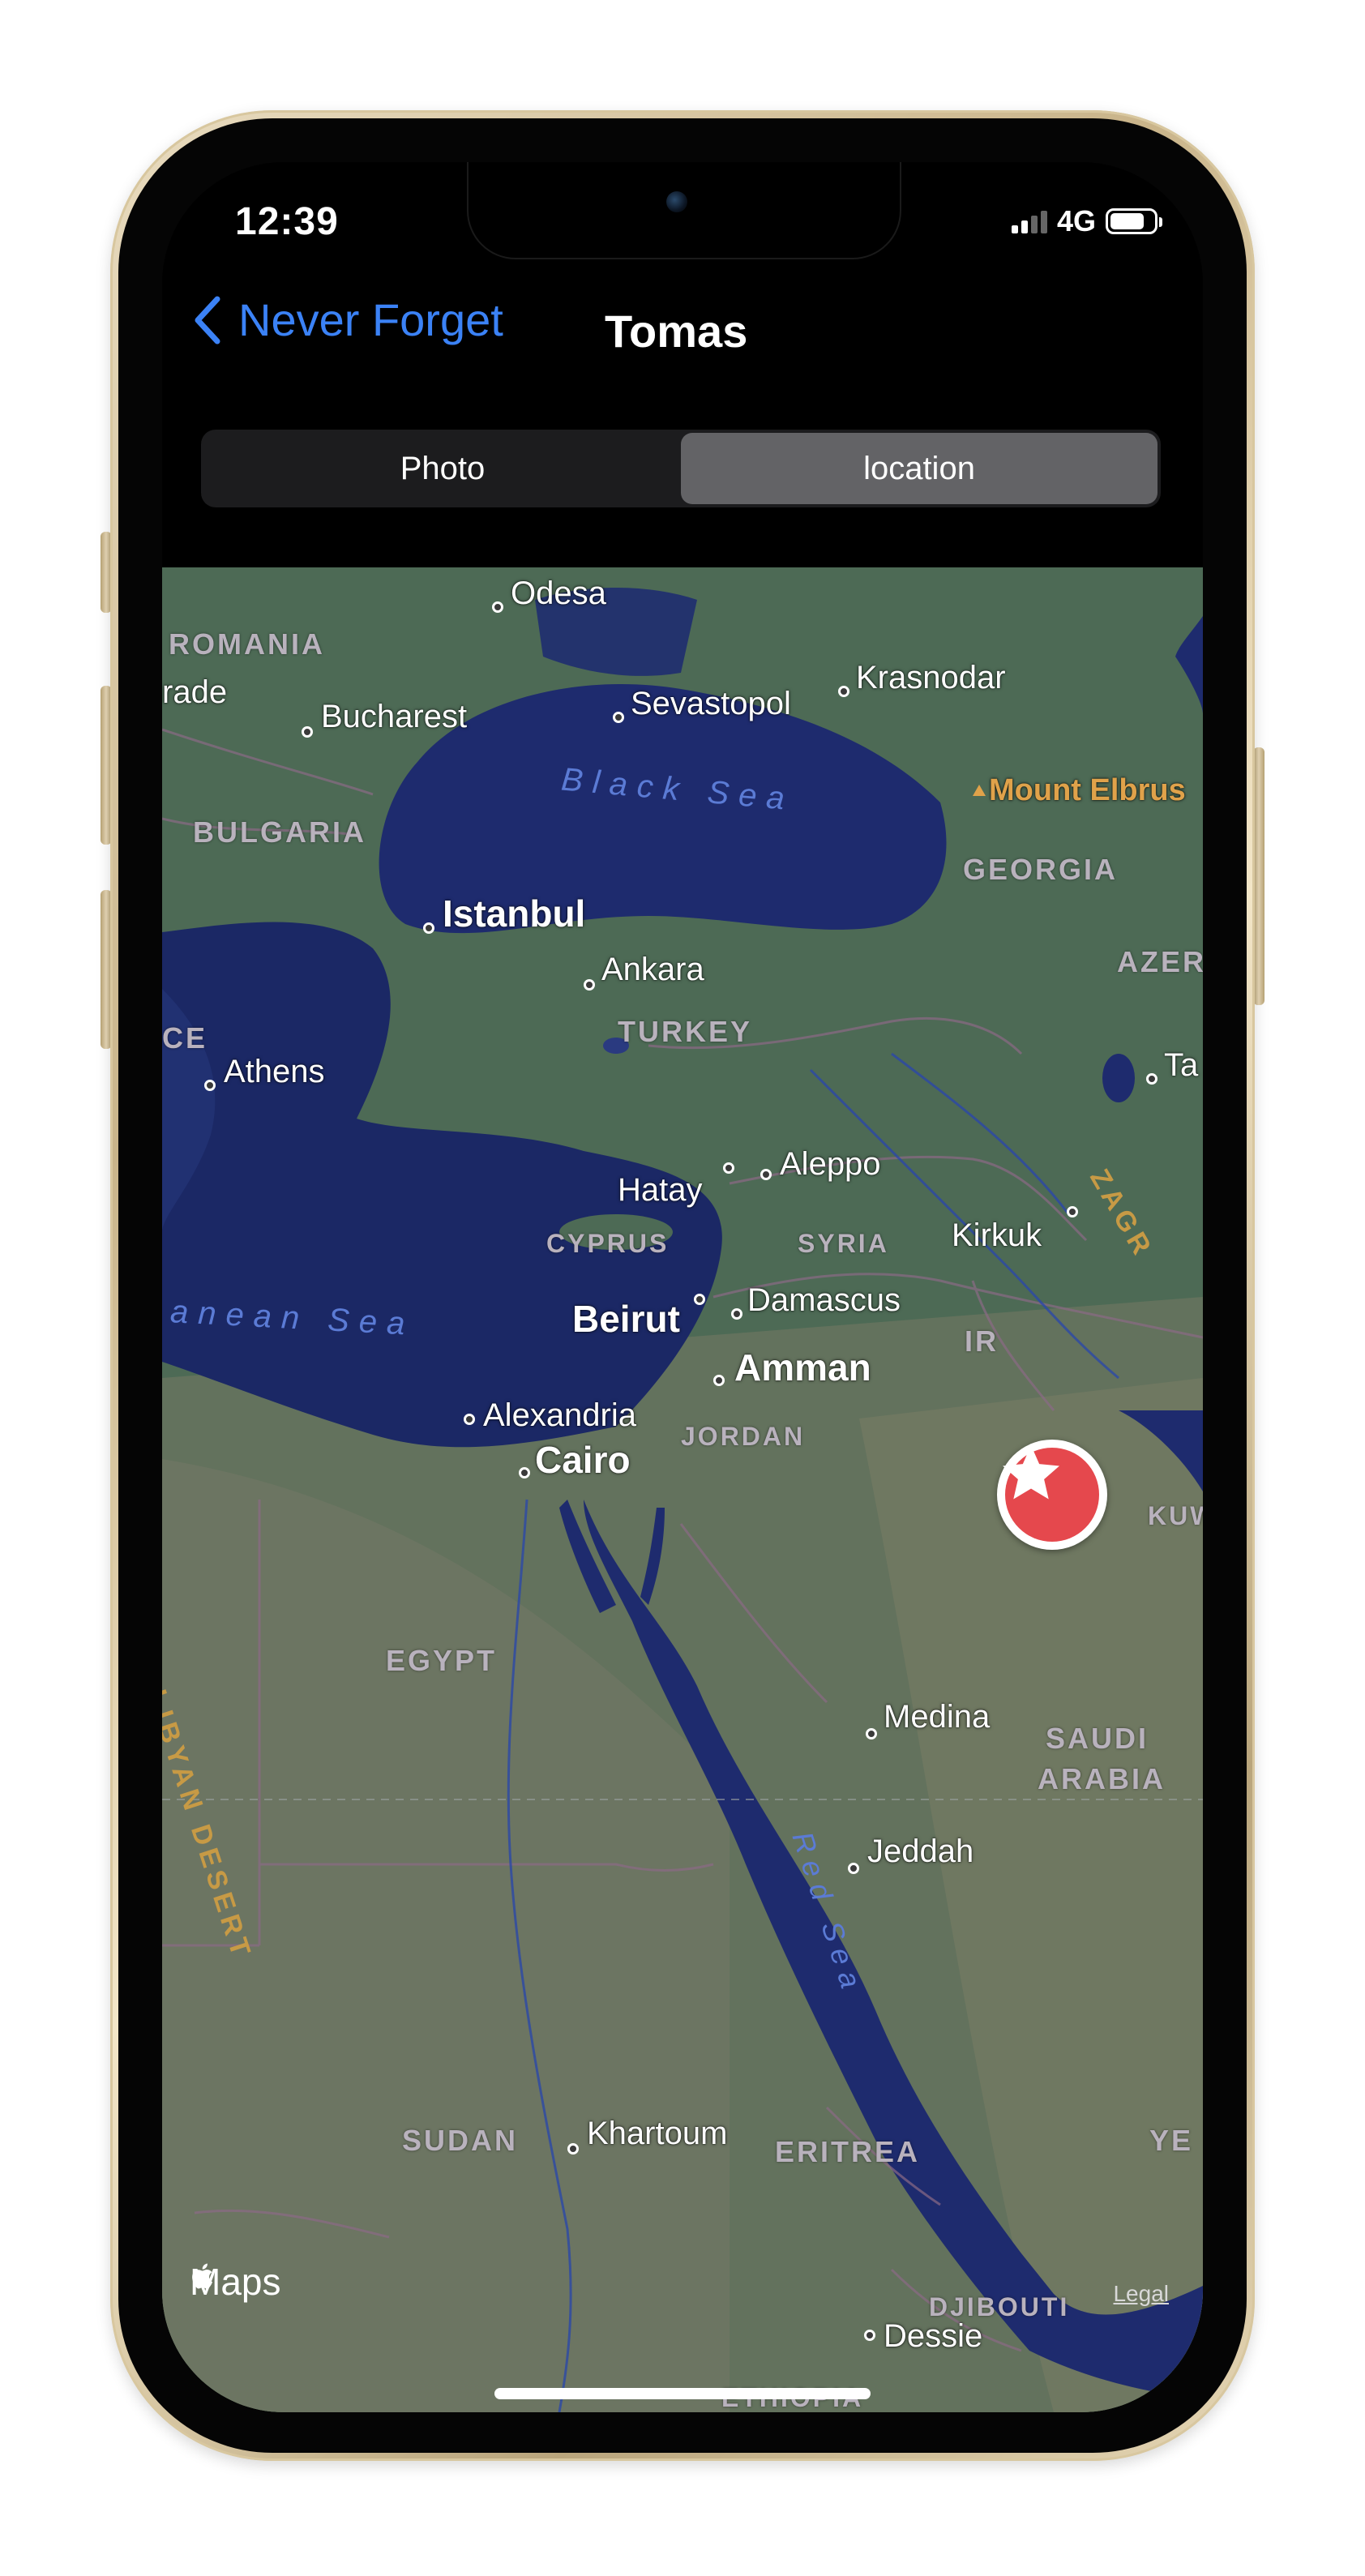  What do you see at coordinates (1029, 221) in the screenshot?
I see `cellular-signal-icon` at bounding box center [1029, 221].